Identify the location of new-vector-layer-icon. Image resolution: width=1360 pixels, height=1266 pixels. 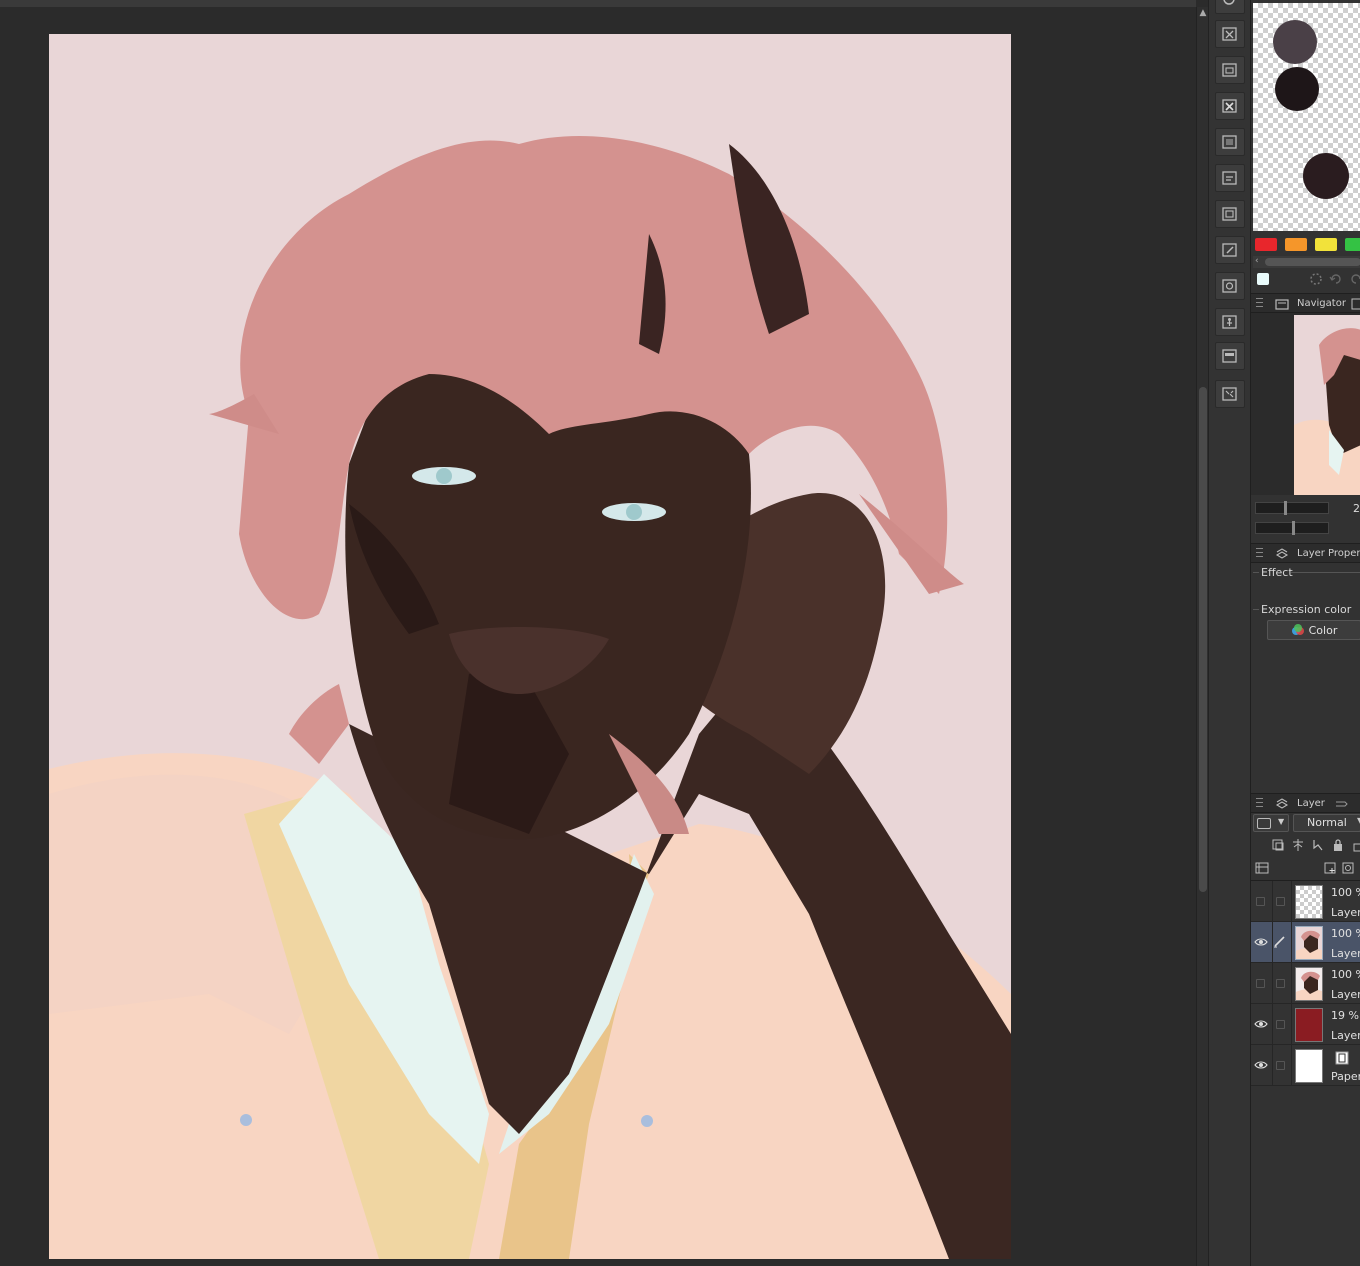
(1348, 868).